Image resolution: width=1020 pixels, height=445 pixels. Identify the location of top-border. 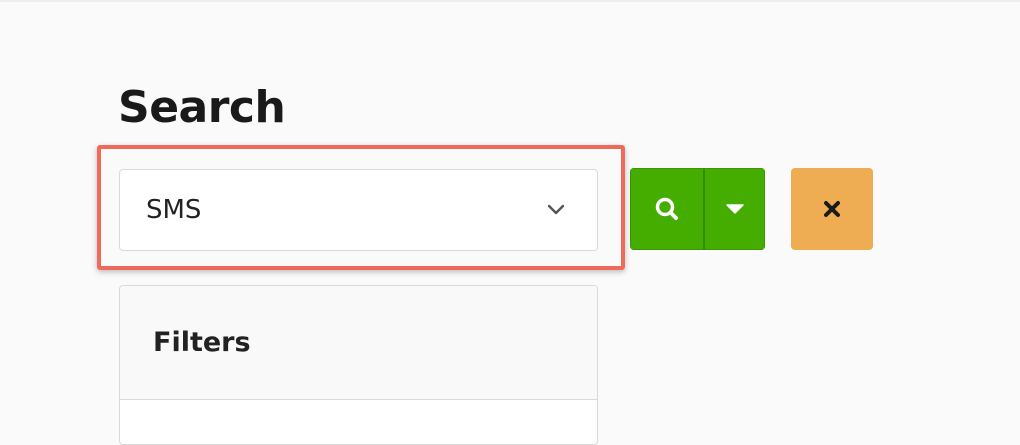
(510, 1).